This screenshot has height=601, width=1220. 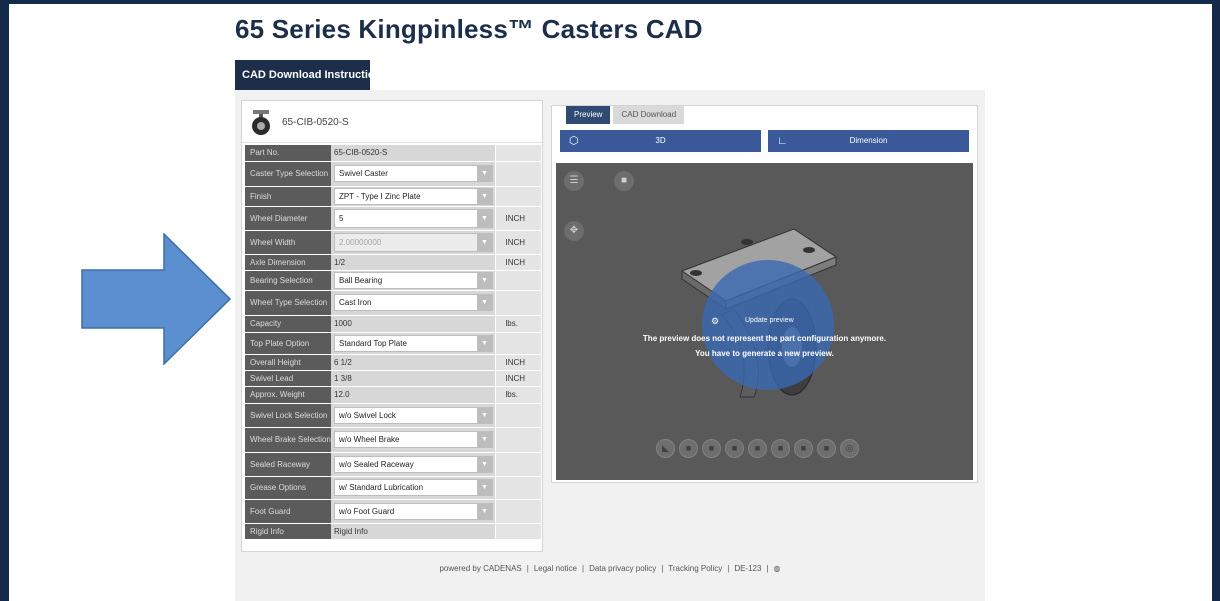 What do you see at coordinates (413, 262) in the screenshot?
I see `attribute-value: 1/2` at bounding box center [413, 262].